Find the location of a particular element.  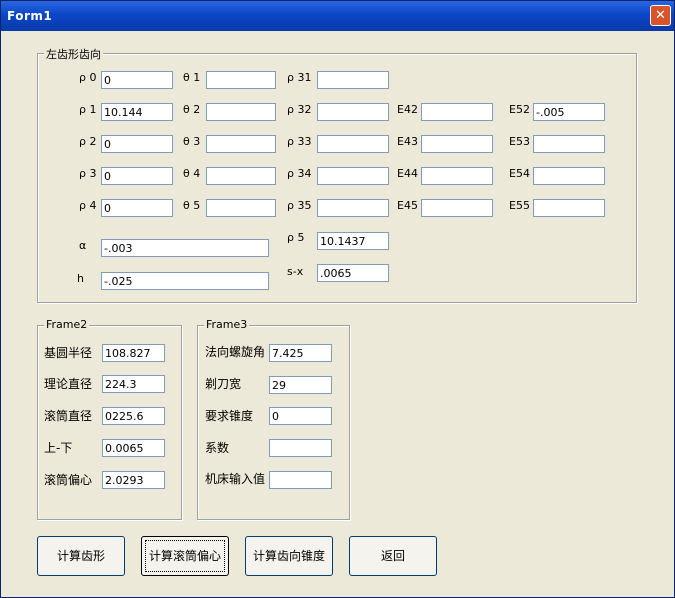

label-e53: E53 is located at coordinates (519, 141).